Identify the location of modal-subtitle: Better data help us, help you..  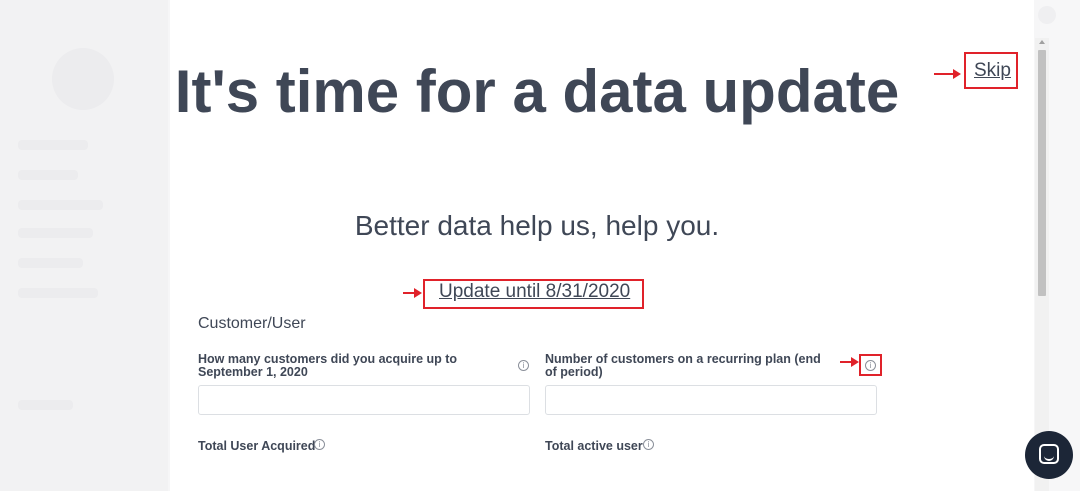
(537, 225).